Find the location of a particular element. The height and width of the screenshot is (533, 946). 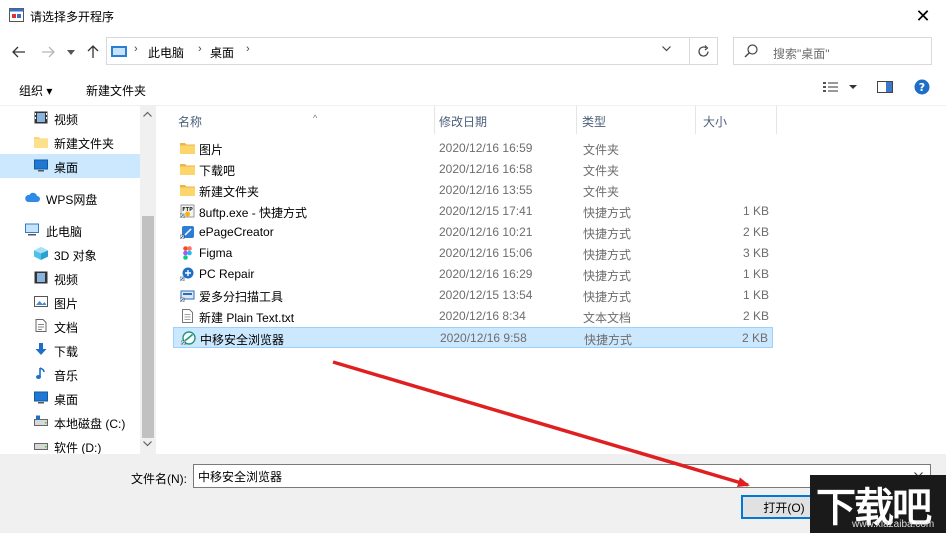

file-row: 下载吧 2020/12/16 16:58 文件夹 is located at coordinates (473, 169).